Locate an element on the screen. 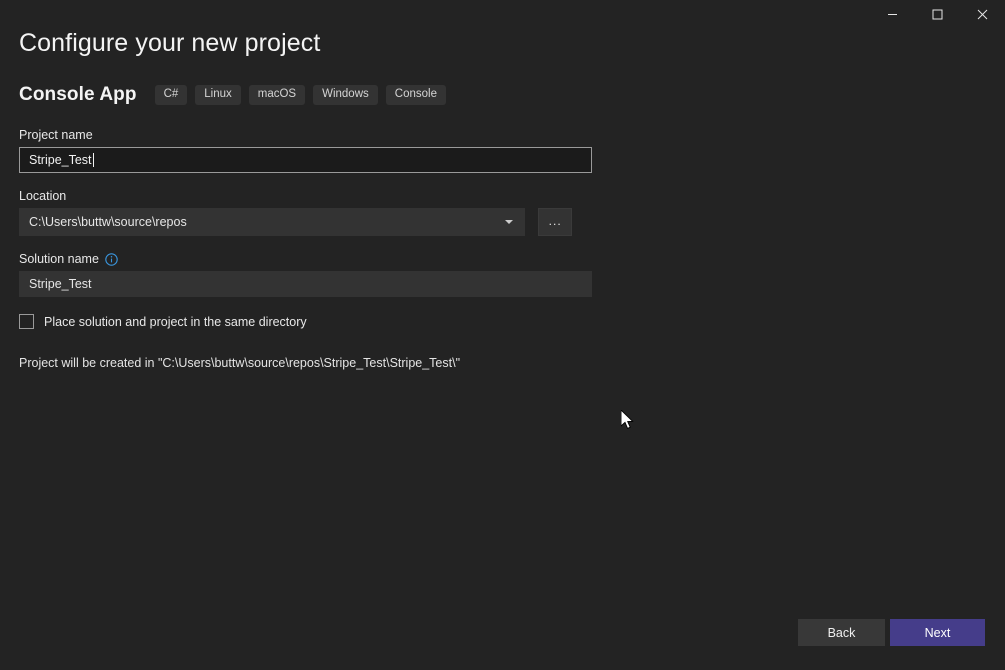 The height and width of the screenshot is (670, 1005). minimize-button is located at coordinates (892, 14).